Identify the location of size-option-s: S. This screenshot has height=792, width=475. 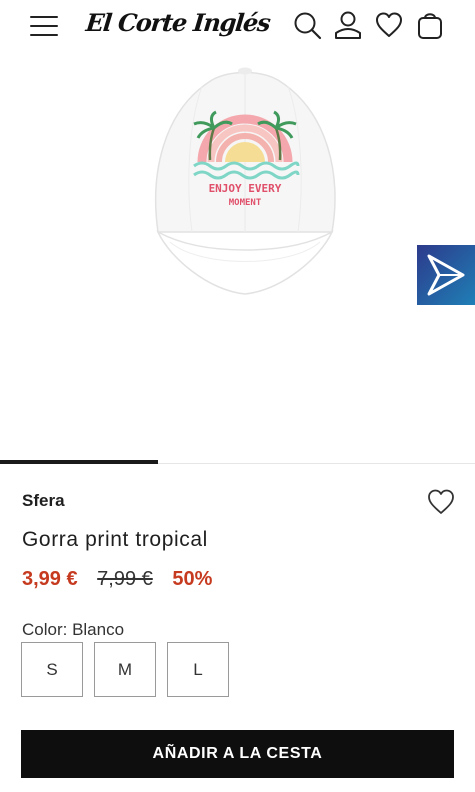
(52, 669).